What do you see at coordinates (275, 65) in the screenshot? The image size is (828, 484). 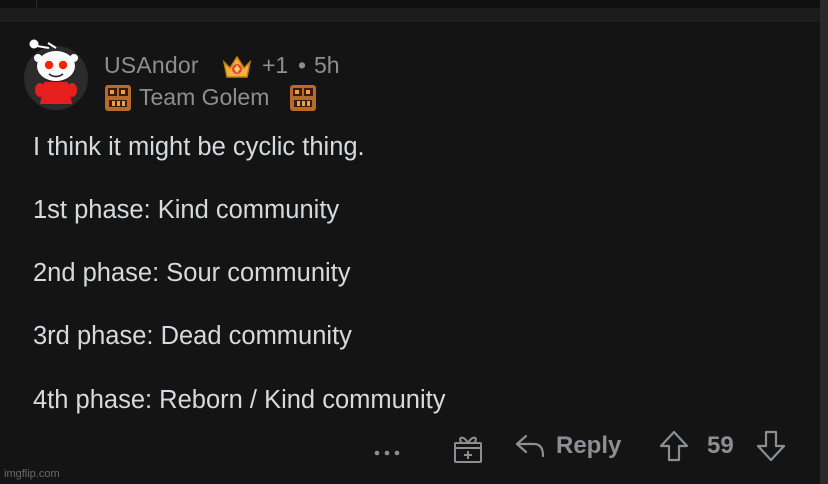 I see `score-change: +1` at bounding box center [275, 65].